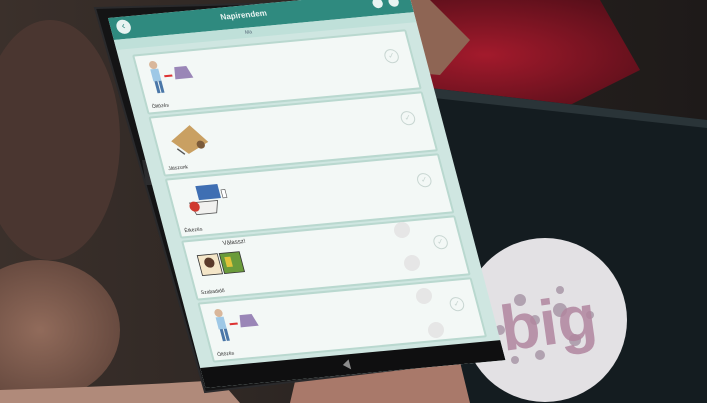 Image resolution: width=707 pixels, height=403 pixels. I want to click on leisure-icon, so click(221, 264).